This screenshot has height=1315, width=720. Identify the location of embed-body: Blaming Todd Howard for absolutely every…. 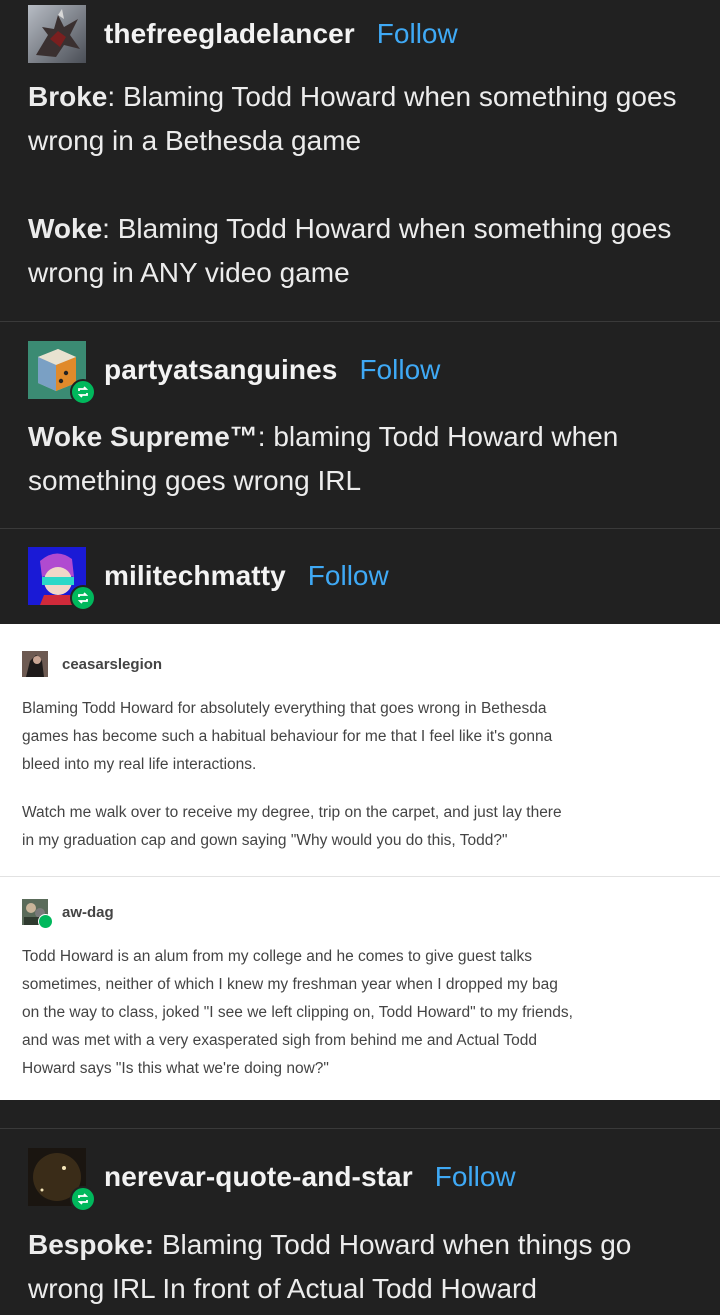
(362, 775).